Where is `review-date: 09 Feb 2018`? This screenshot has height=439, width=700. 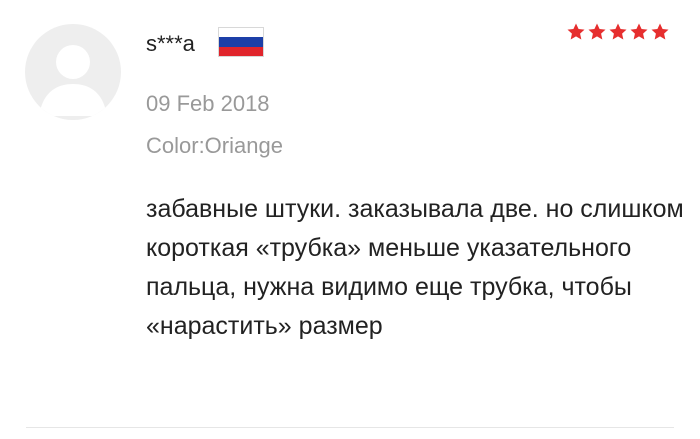 review-date: 09 Feb 2018 is located at coordinates (208, 103).